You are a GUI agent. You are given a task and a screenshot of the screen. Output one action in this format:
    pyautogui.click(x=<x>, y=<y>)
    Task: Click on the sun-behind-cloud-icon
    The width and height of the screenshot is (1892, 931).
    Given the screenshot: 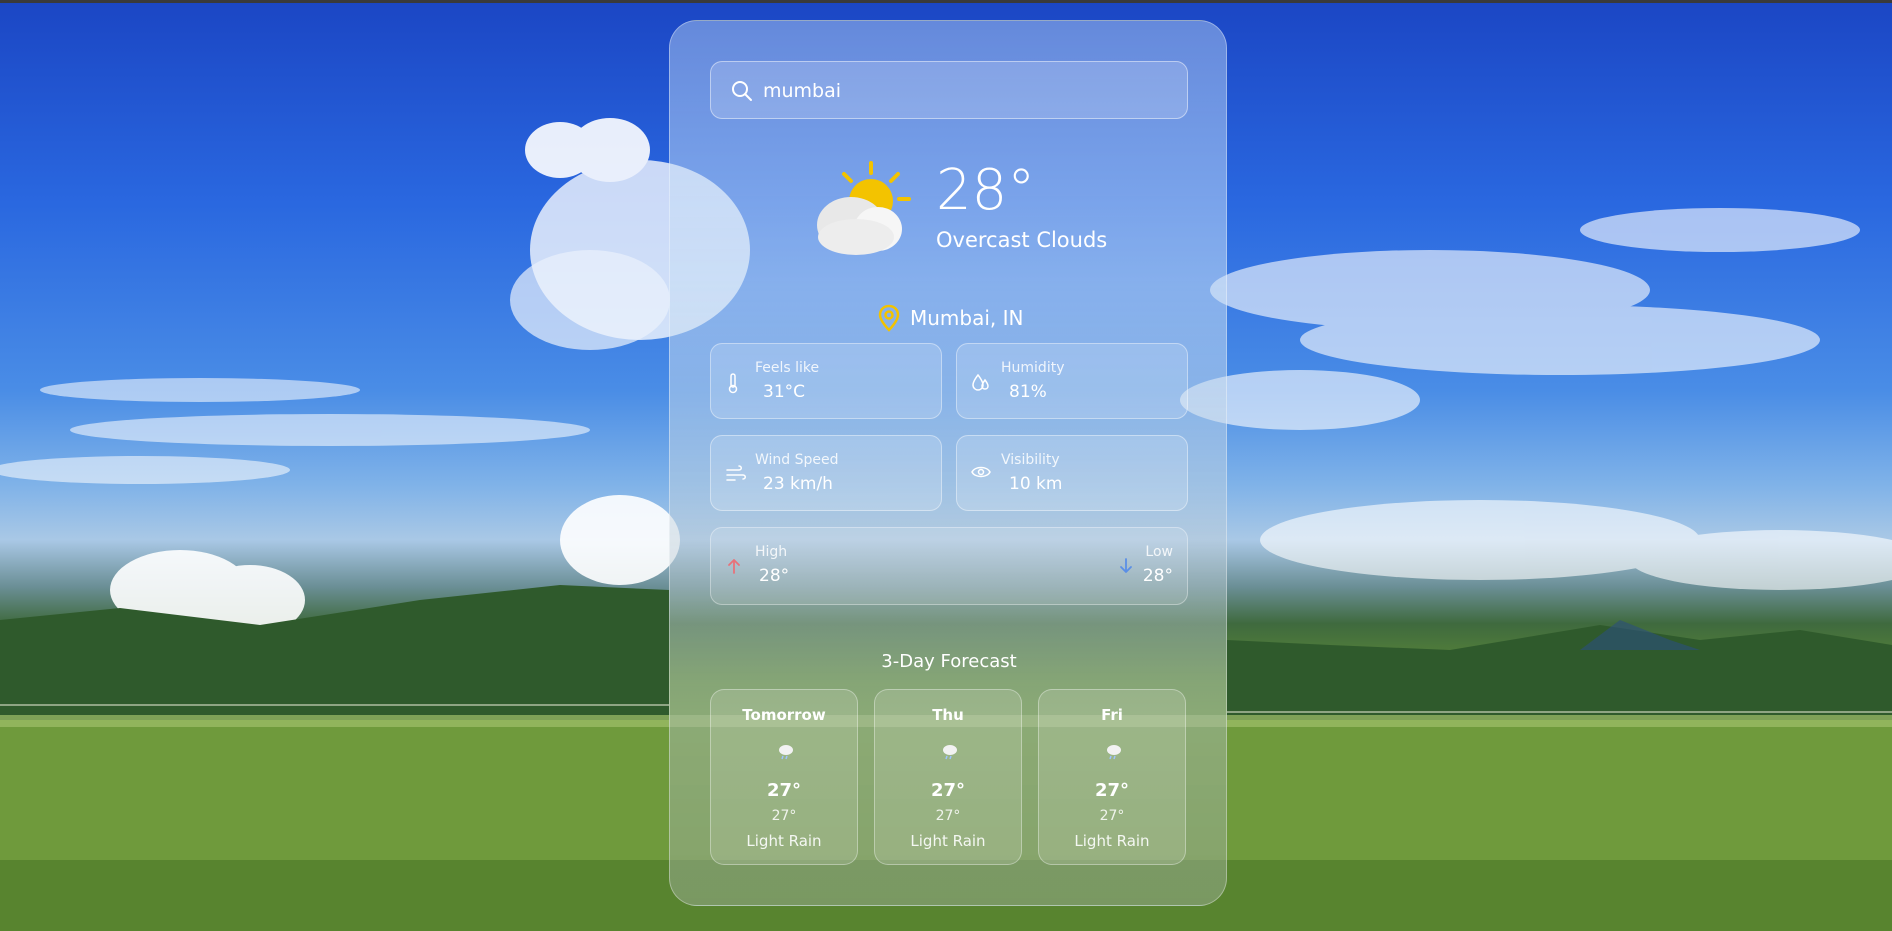 What is the action you would take?
    pyautogui.click(x=864, y=208)
    